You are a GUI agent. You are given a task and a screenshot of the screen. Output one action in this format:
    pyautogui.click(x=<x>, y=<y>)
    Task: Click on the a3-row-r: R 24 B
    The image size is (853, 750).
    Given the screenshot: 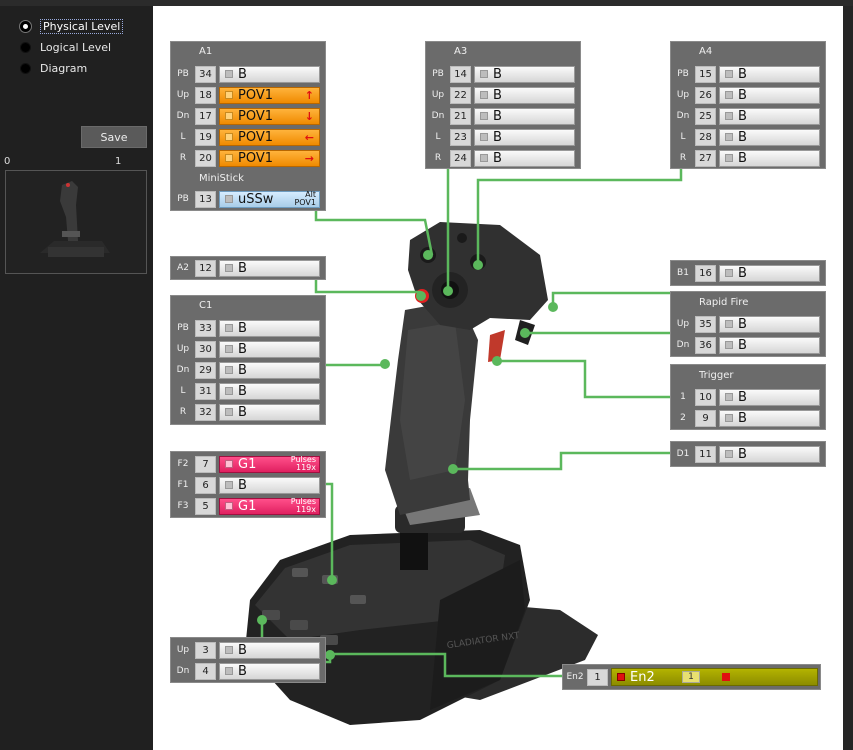 What is the action you would take?
    pyautogui.click(x=500, y=158)
    